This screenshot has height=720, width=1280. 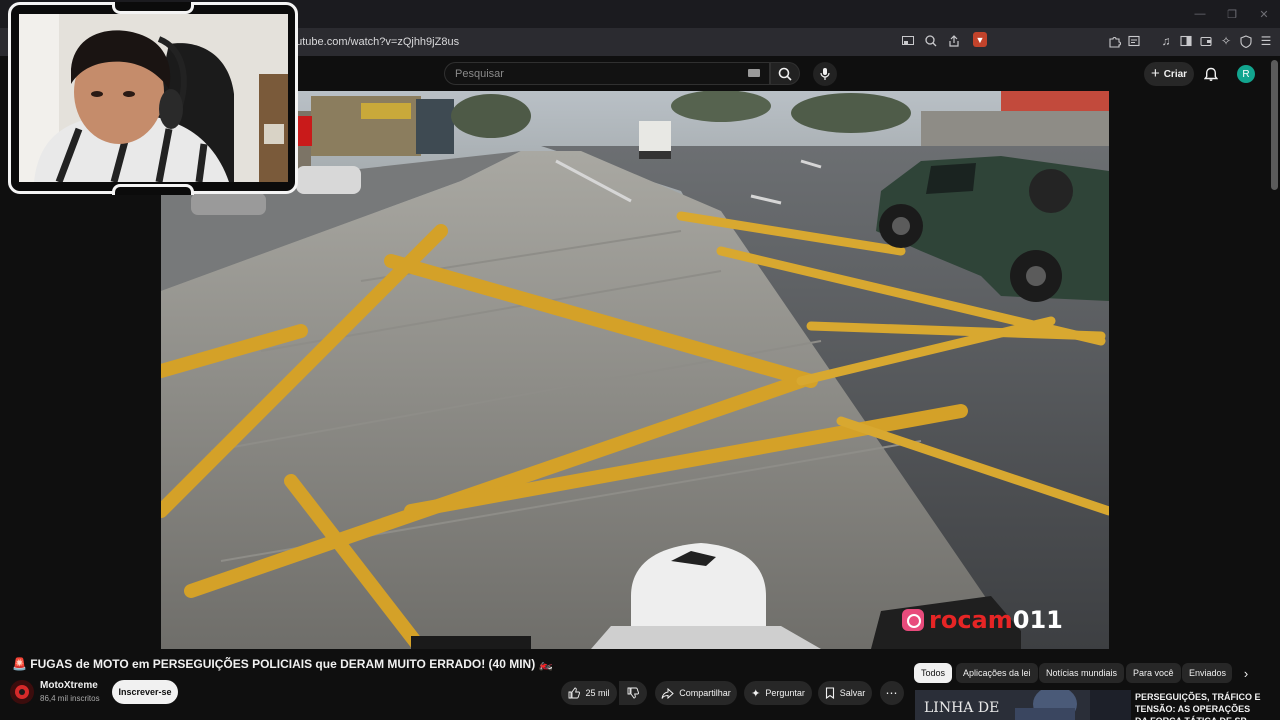 I want to click on address-bar-icons: ▼, so click(x=943, y=41).